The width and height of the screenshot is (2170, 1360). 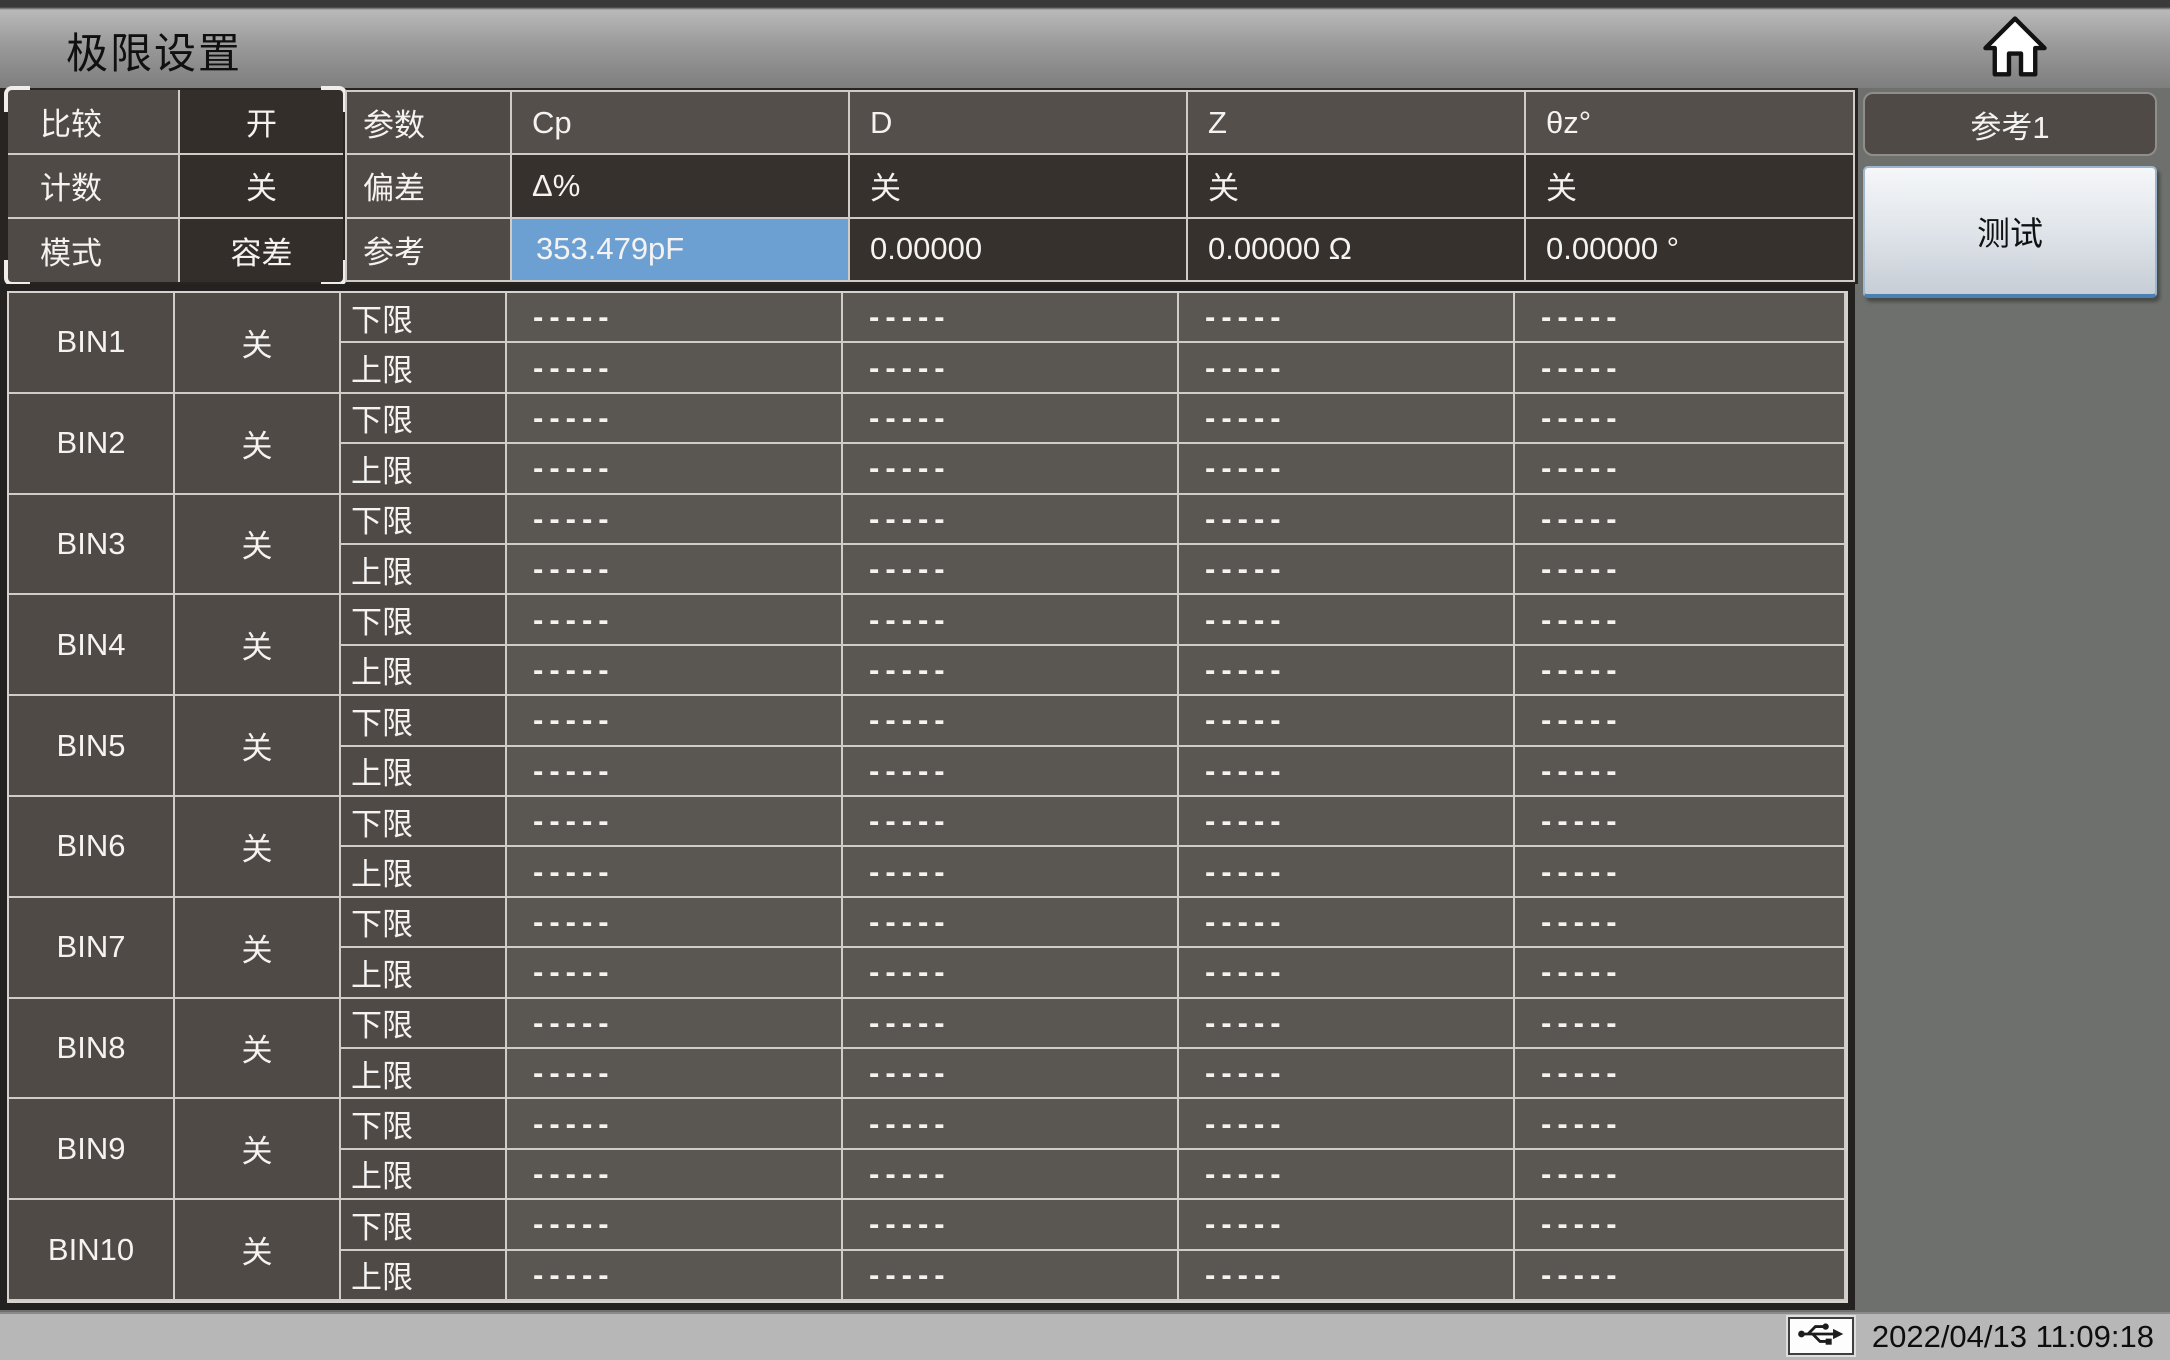 I want to click on param-z: Z, so click(x=1356, y=123).